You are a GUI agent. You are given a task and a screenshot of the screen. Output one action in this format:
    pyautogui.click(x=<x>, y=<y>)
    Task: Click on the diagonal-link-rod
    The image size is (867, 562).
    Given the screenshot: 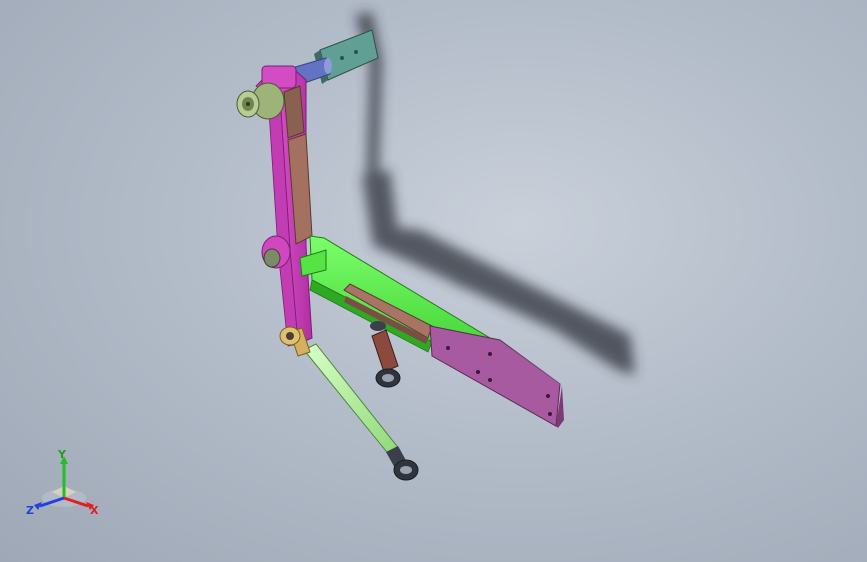 What is the action you would take?
    pyautogui.click(x=349, y=403)
    